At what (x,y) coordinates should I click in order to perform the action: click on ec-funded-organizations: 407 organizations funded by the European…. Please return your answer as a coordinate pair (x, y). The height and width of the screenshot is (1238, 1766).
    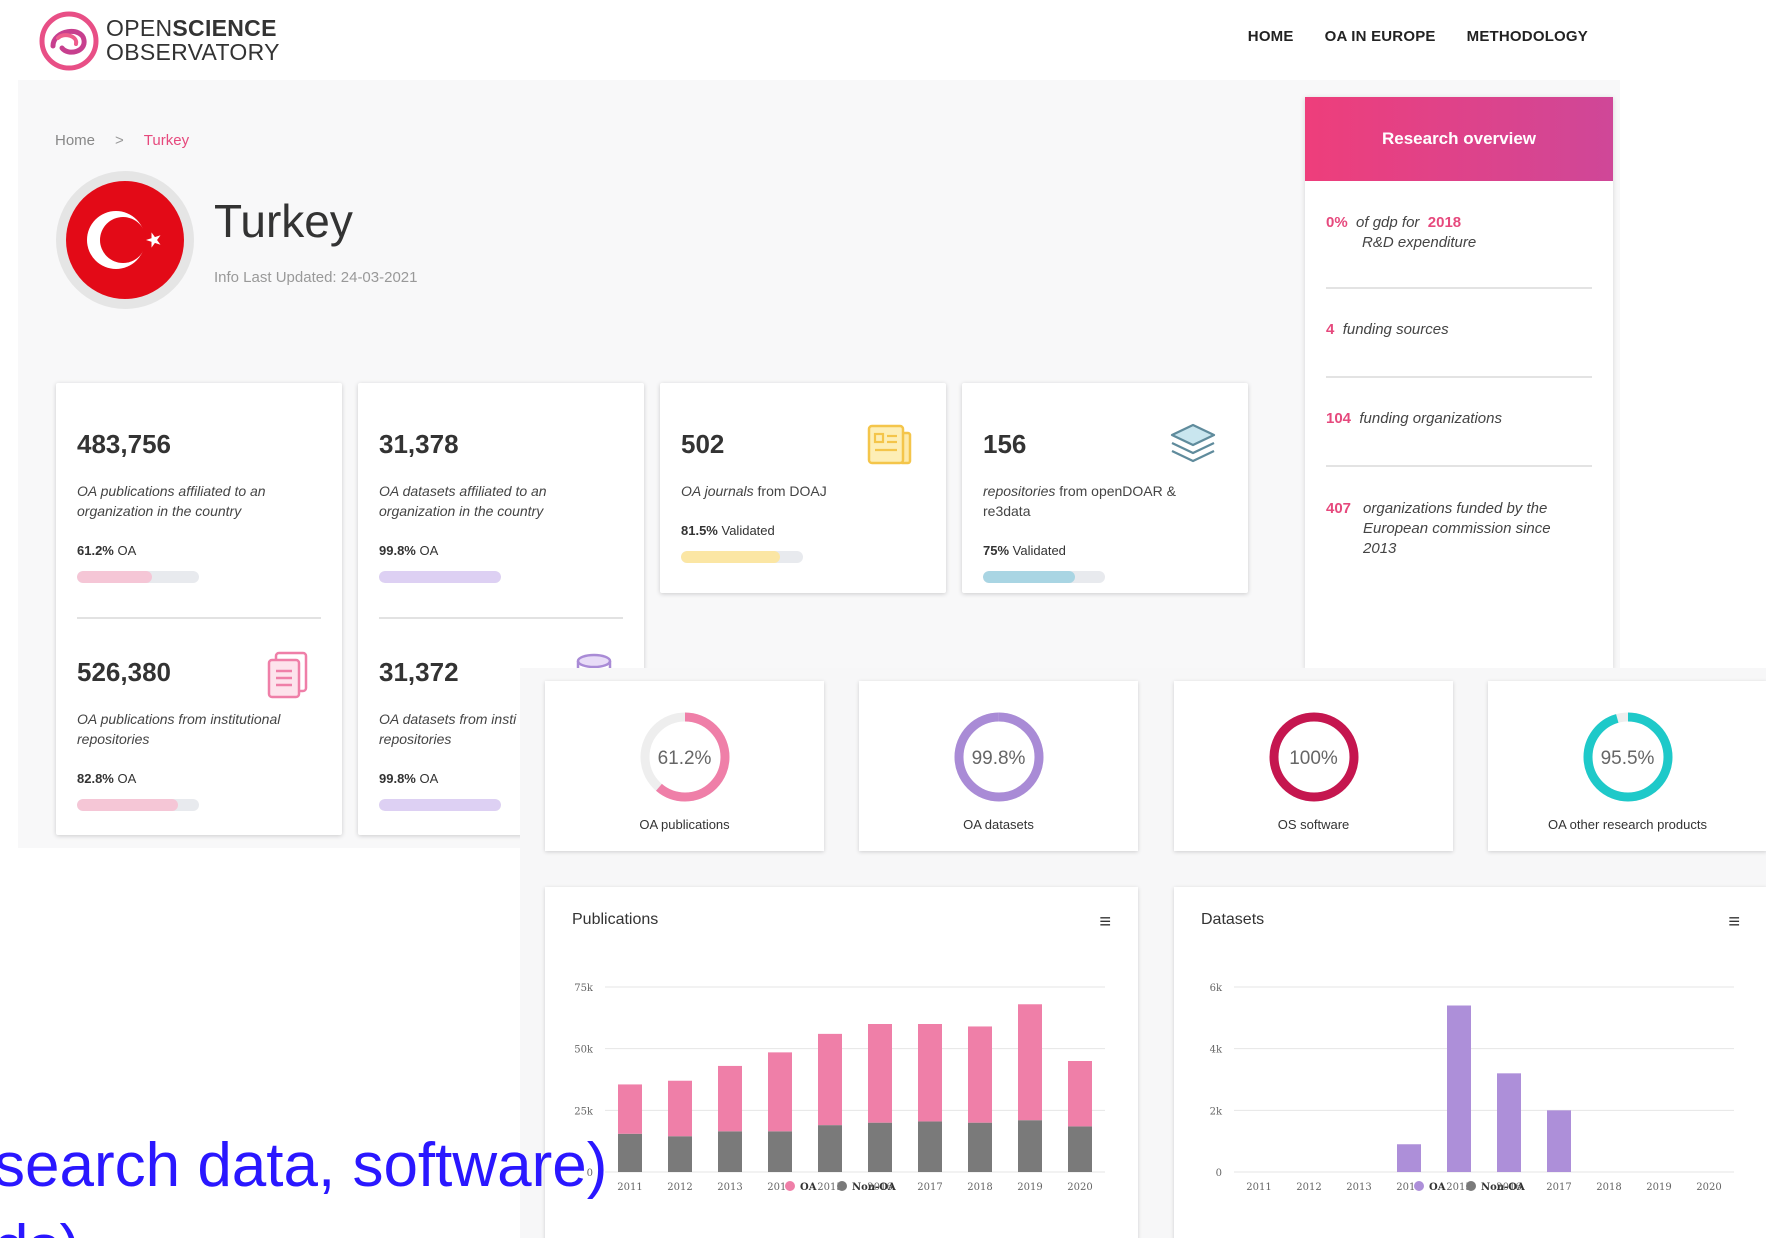
    Looking at the image, I should click on (1438, 528).